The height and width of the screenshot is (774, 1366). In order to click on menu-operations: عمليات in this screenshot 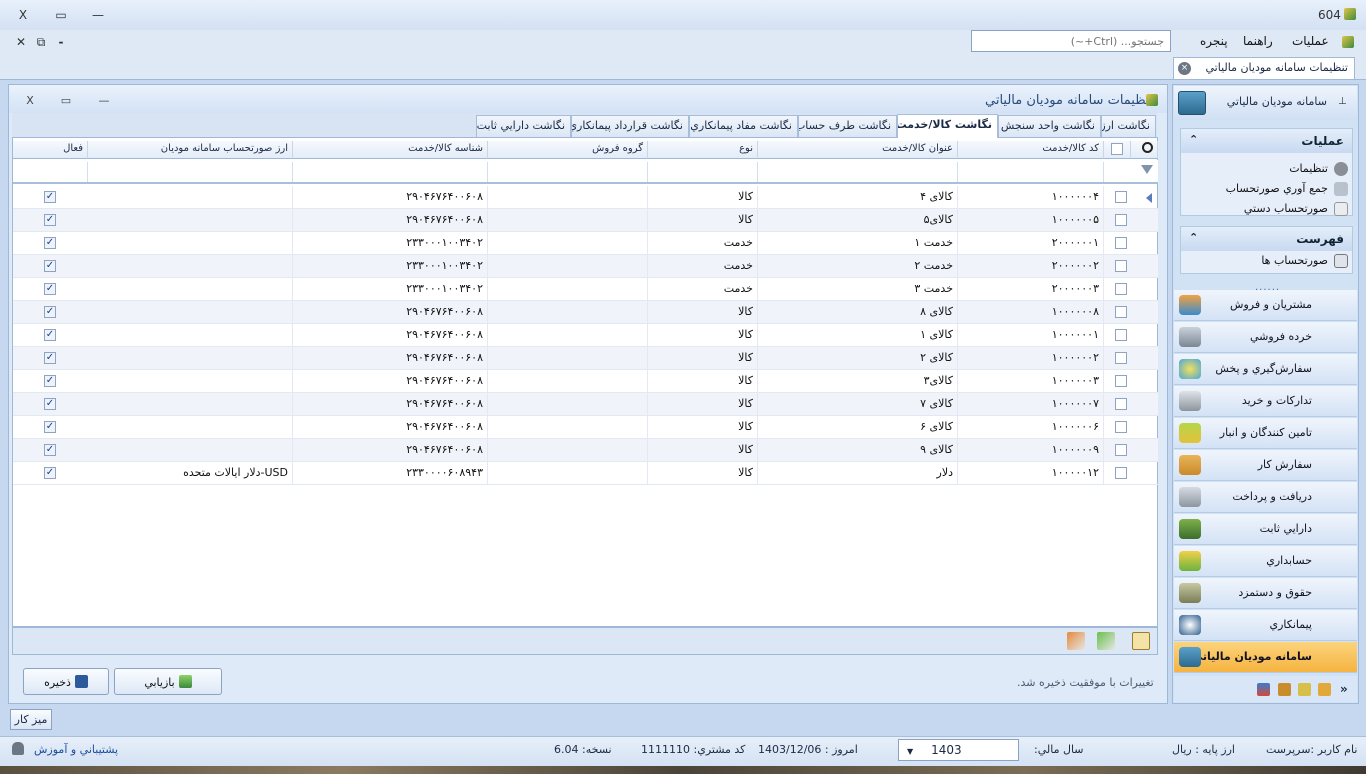, I will do `click(1310, 41)`.